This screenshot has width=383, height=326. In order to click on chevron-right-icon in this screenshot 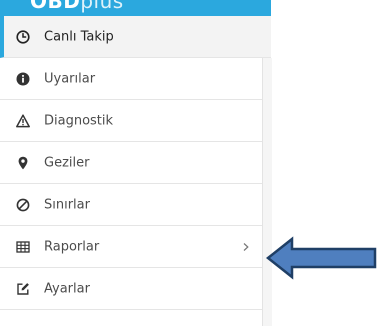, I will do `click(246, 247)`.